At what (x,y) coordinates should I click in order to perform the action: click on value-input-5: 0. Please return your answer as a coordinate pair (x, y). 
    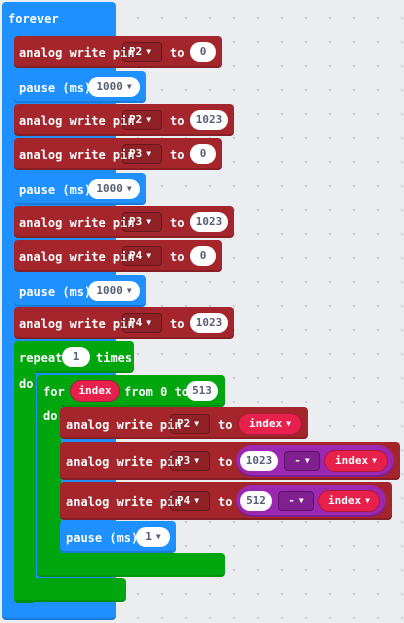
    Looking at the image, I should click on (203, 256).